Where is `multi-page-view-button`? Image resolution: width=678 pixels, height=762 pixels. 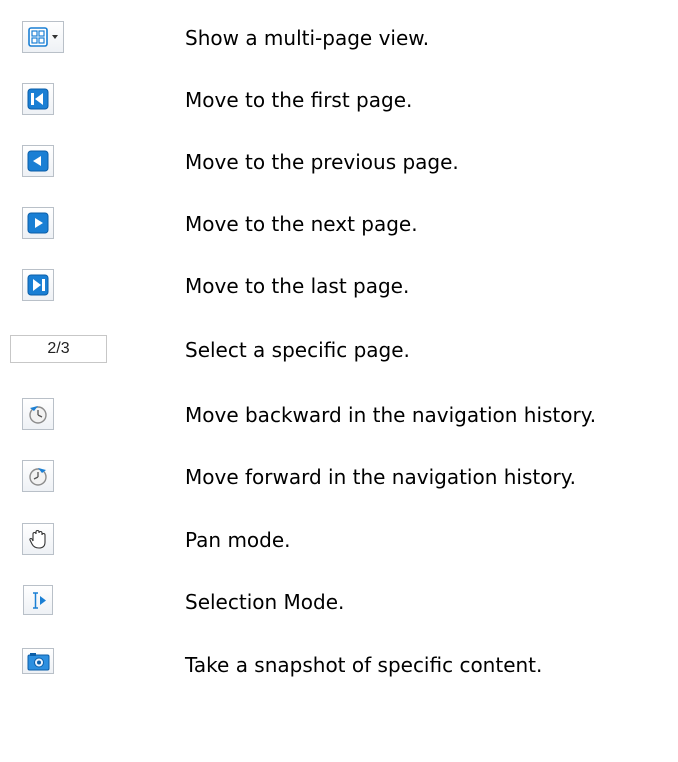
multi-page-view-button is located at coordinates (43, 37).